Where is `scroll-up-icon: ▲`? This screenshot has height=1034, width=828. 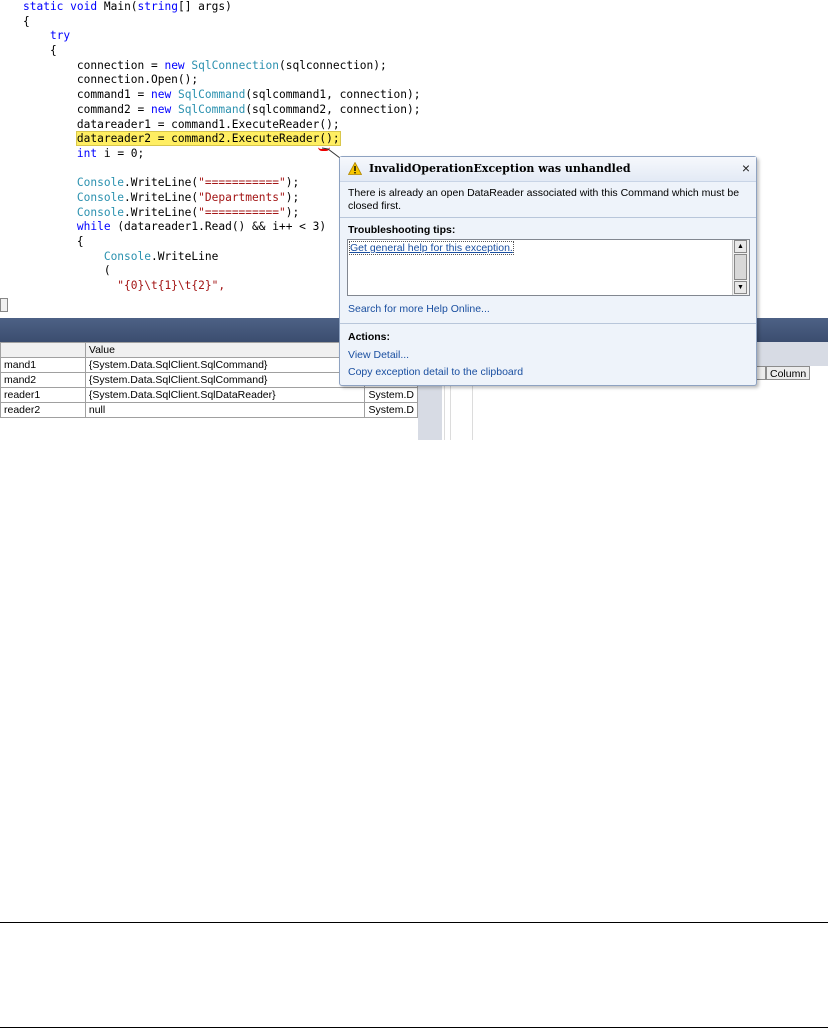
scroll-up-icon: ▲ is located at coordinates (740, 246).